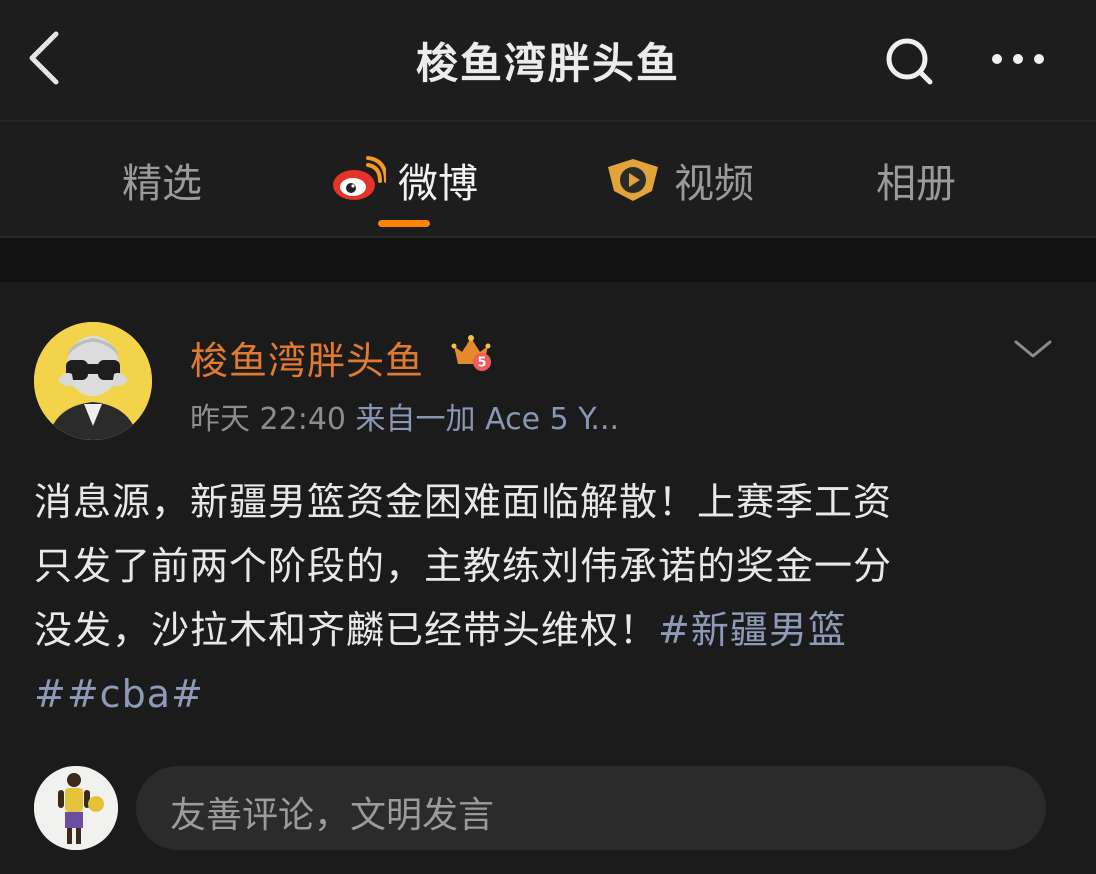 This screenshot has height=874, width=1096. I want to click on comment-input: 友善评论，文明发言, so click(591, 808).